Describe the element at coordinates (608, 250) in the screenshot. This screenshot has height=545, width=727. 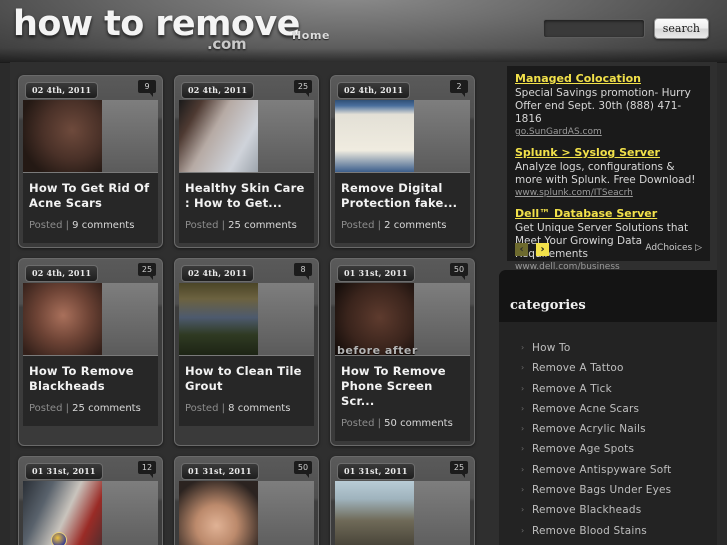
I see `ad-footer: ‹ › AdChoices ▷` at that location.